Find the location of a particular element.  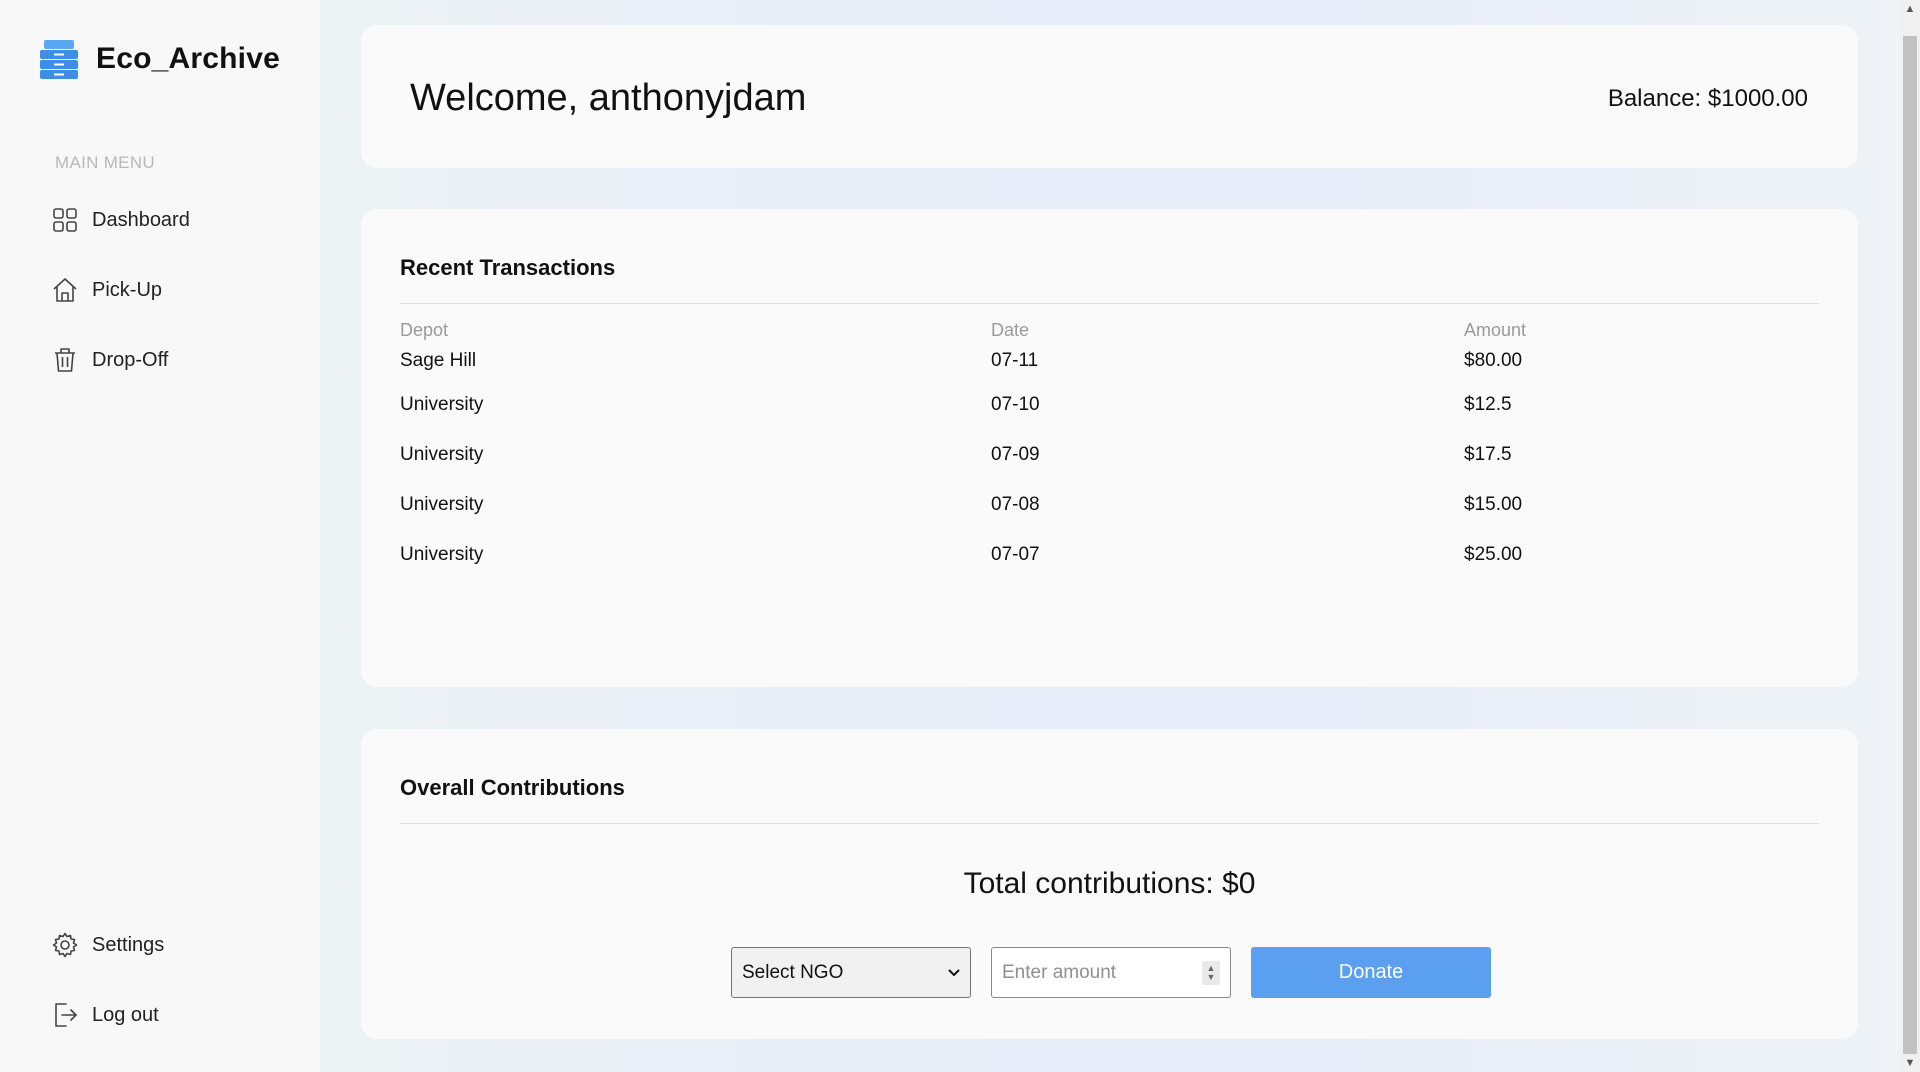

ngo-select-value: Select NGO is located at coordinates (793, 972).